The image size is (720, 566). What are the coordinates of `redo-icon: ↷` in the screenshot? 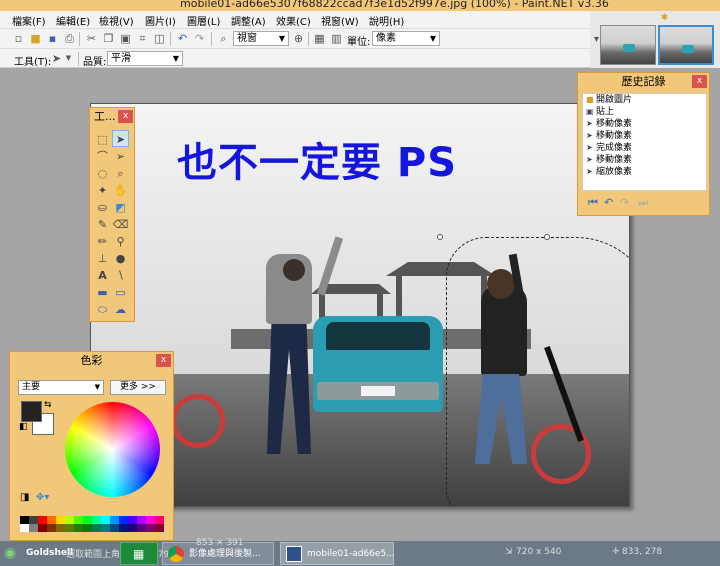 It's located at (624, 202).